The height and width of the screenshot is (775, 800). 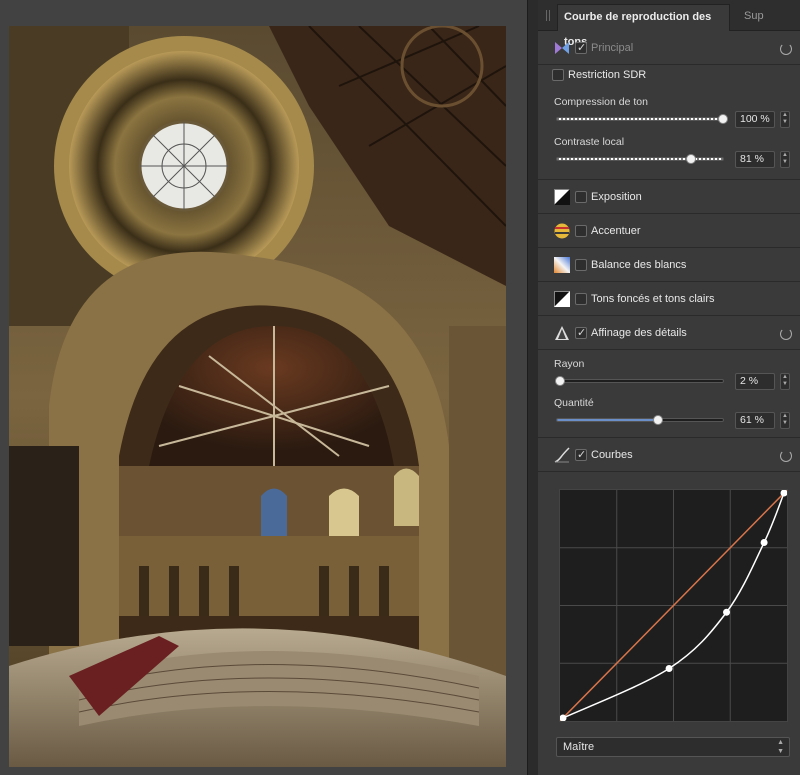 What do you see at coordinates (581, 197) in the screenshot?
I see `exposure-checkbox` at bounding box center [581, 197].